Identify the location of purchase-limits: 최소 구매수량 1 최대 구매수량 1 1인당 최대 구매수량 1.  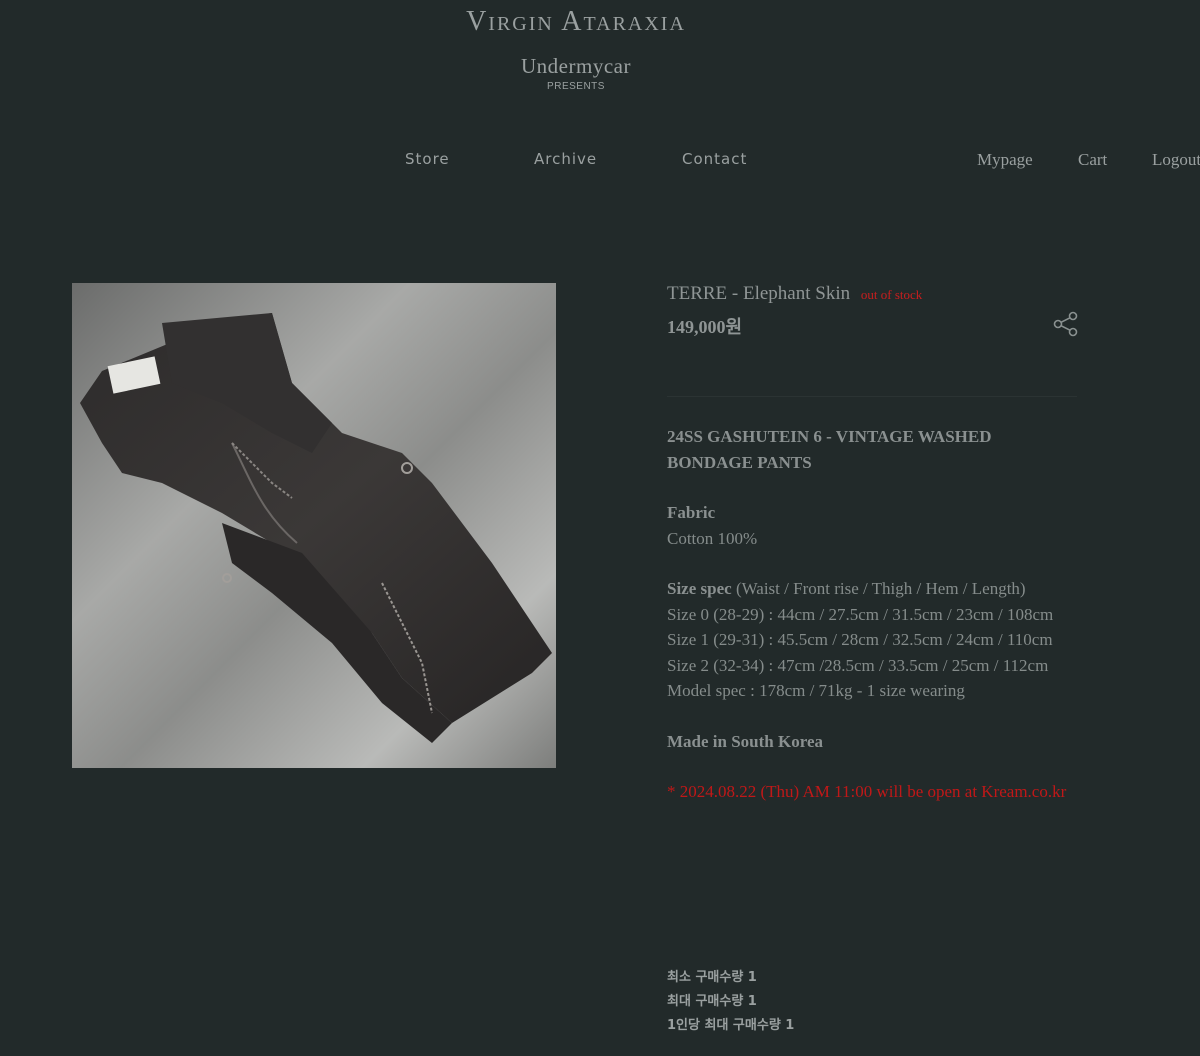
(730, 1002).